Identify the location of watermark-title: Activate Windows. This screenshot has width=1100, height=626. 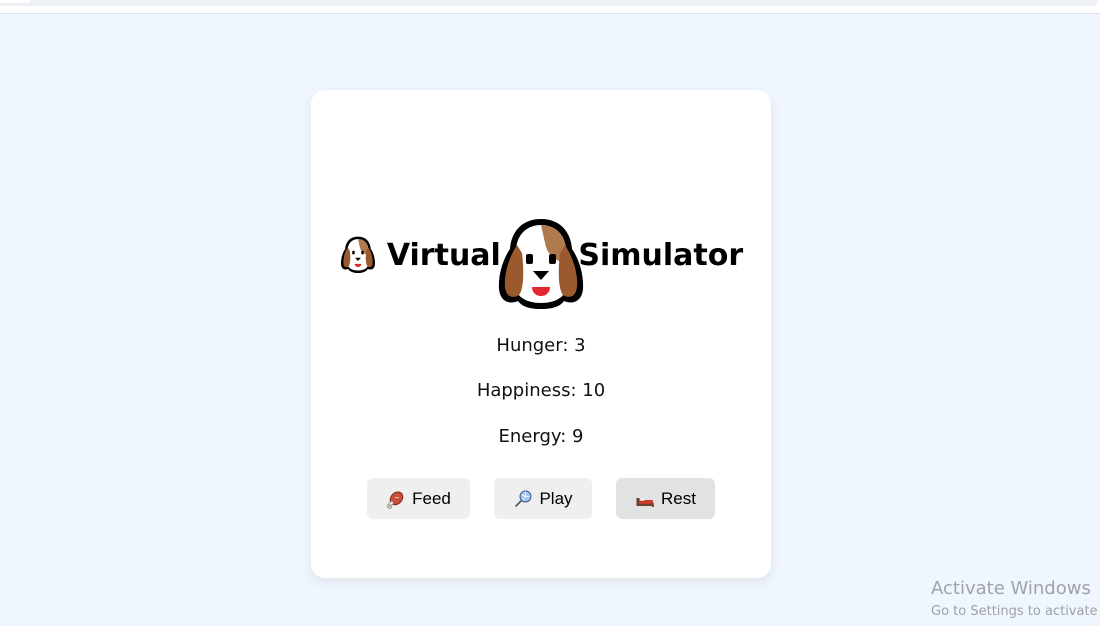
(1011, 588).